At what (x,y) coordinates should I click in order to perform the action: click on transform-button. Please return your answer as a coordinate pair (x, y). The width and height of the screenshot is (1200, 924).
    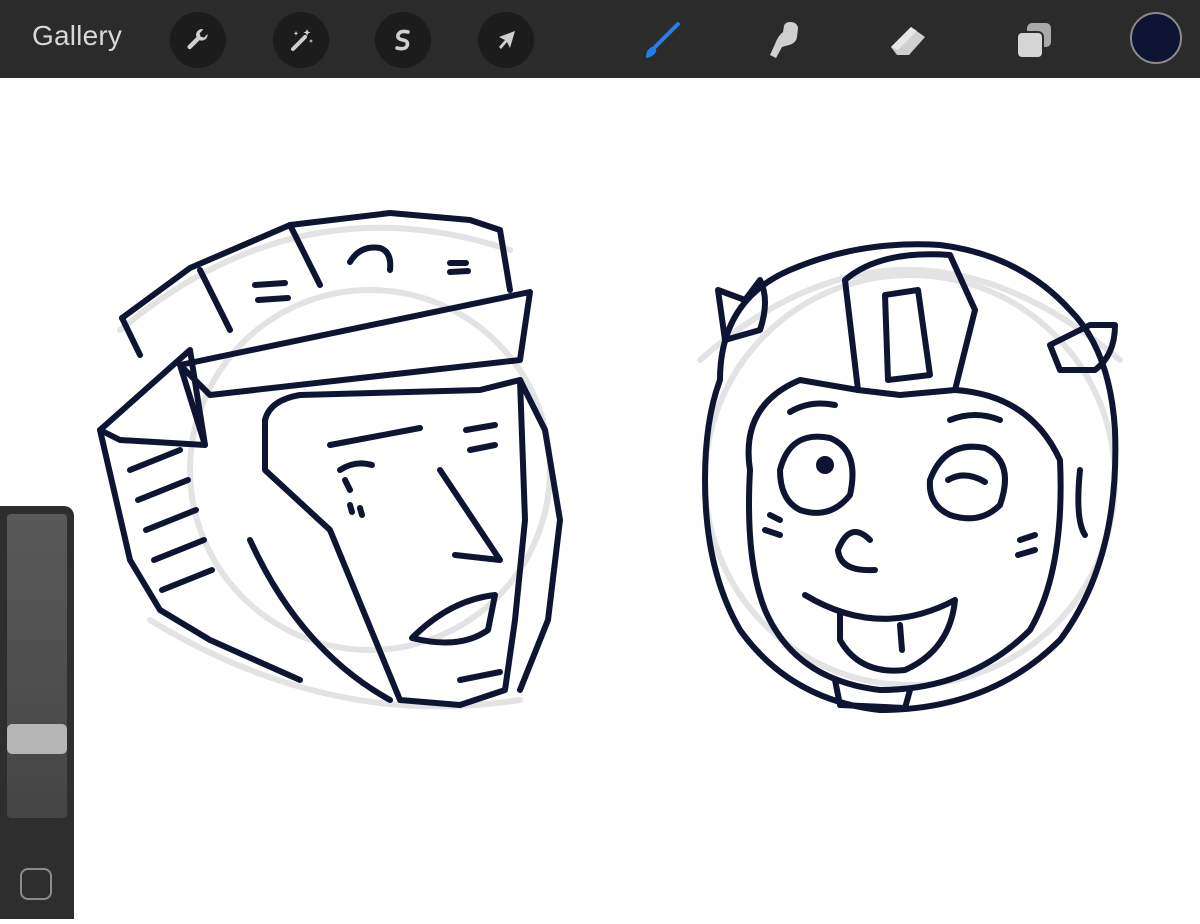
    Looking at the image, I should click on (506, 40).